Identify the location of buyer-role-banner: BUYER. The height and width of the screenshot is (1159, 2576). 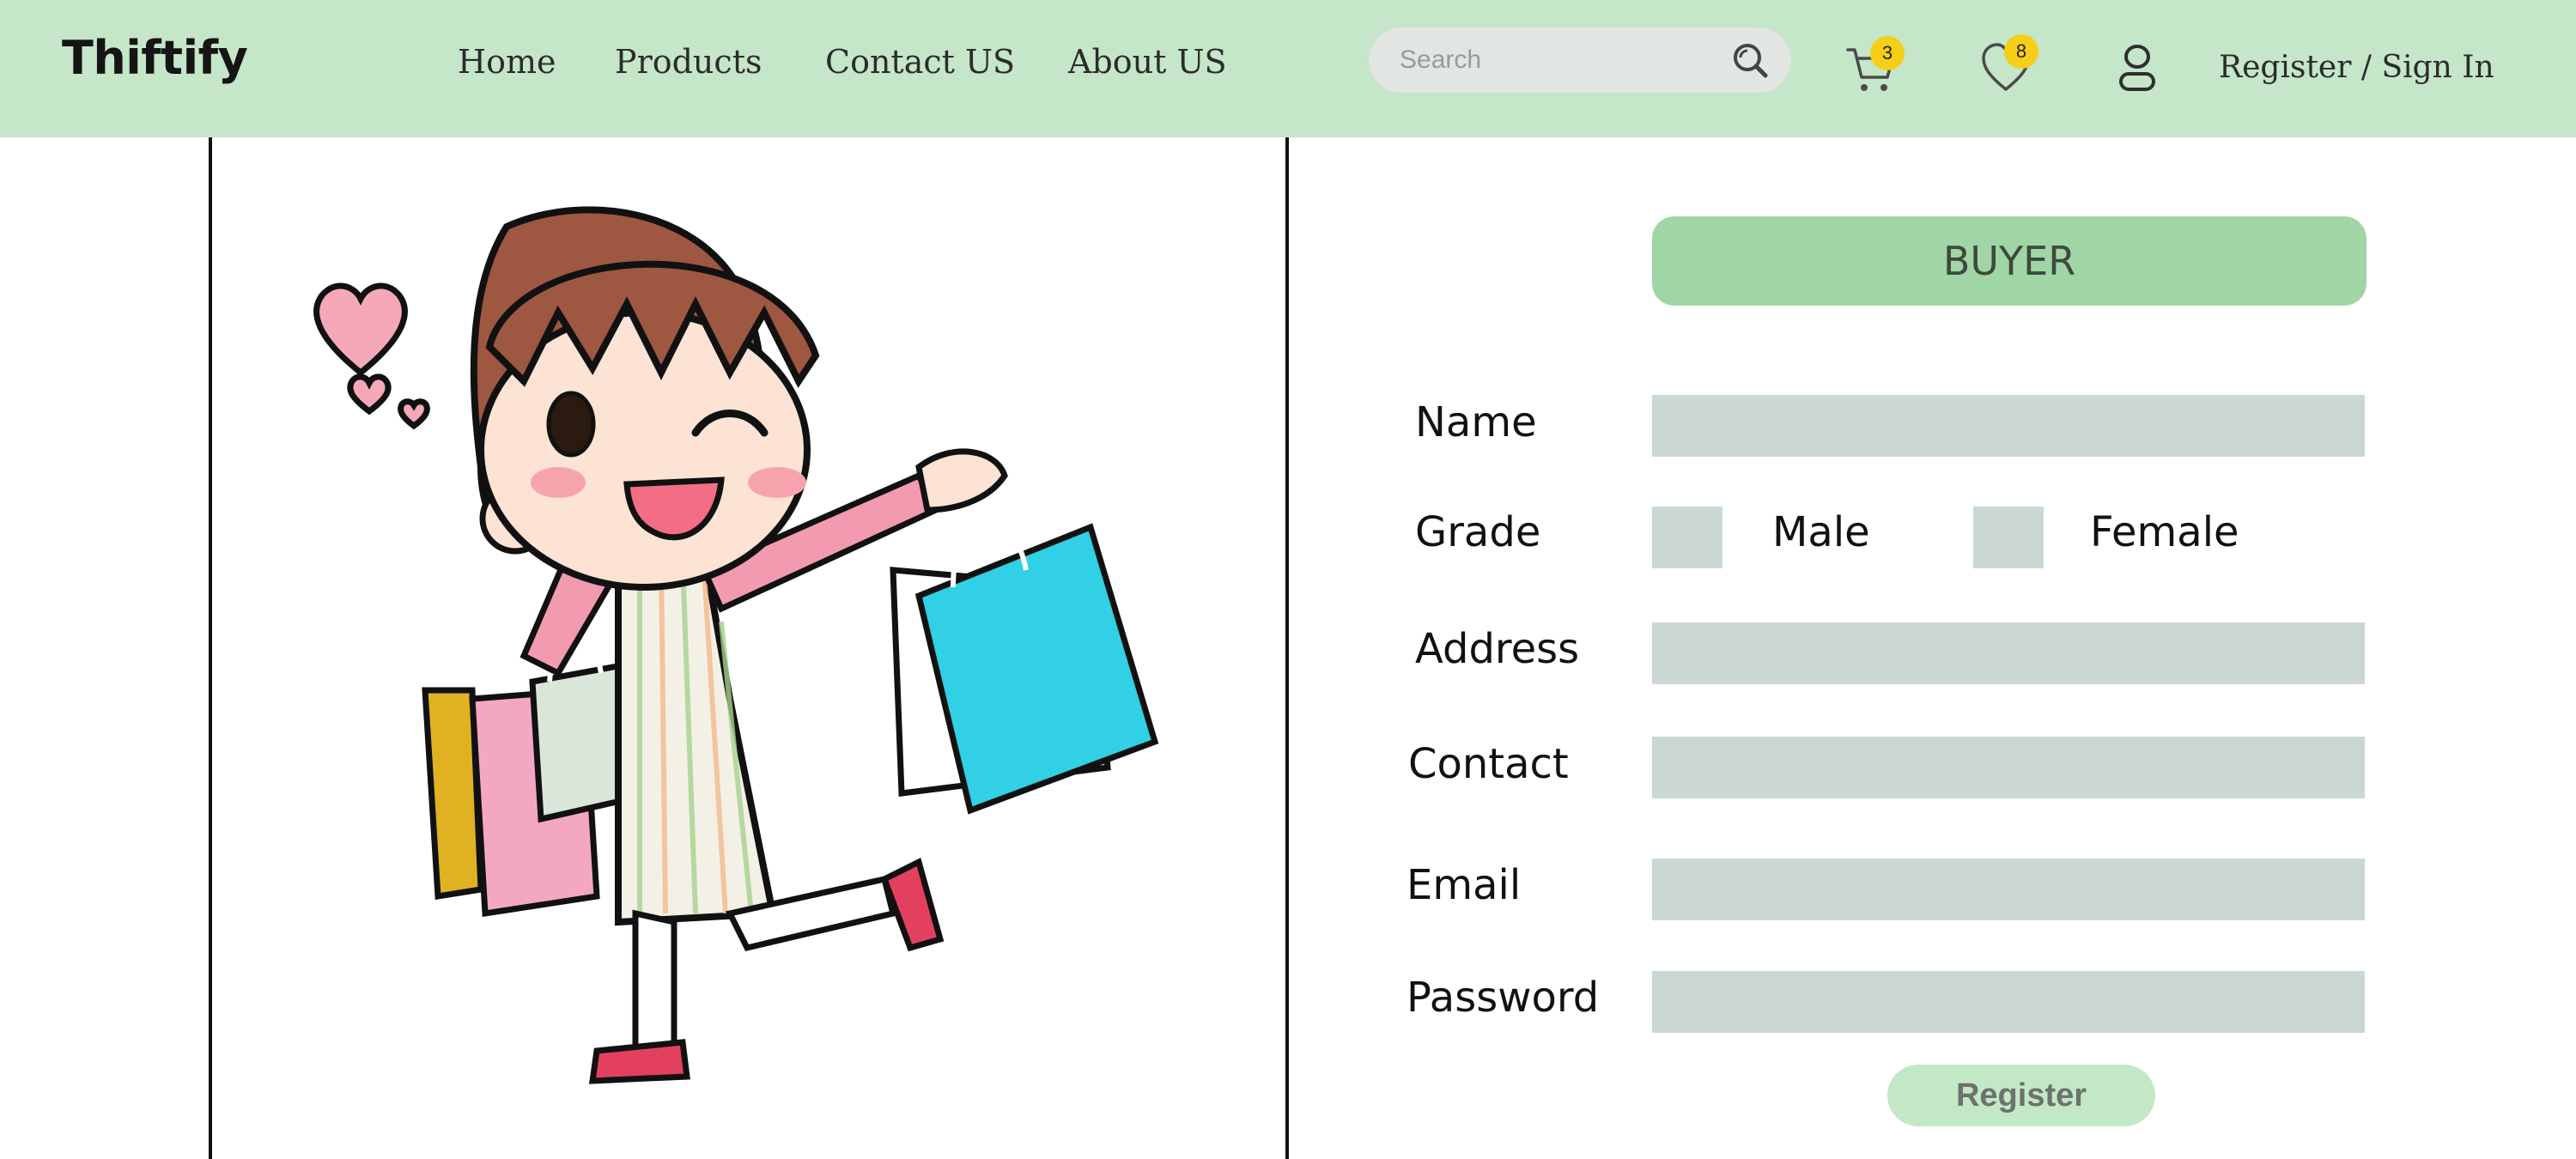
(2009, 261).